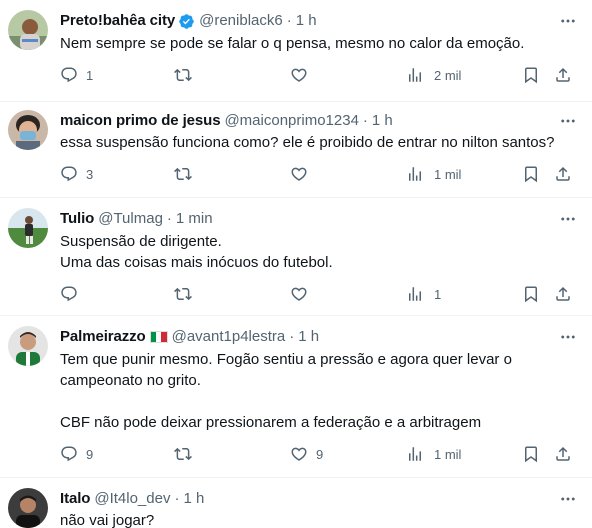  Describe the element at coordinates (433, 75) in the screenshot. I see `views-button: 2 mil` at that location.